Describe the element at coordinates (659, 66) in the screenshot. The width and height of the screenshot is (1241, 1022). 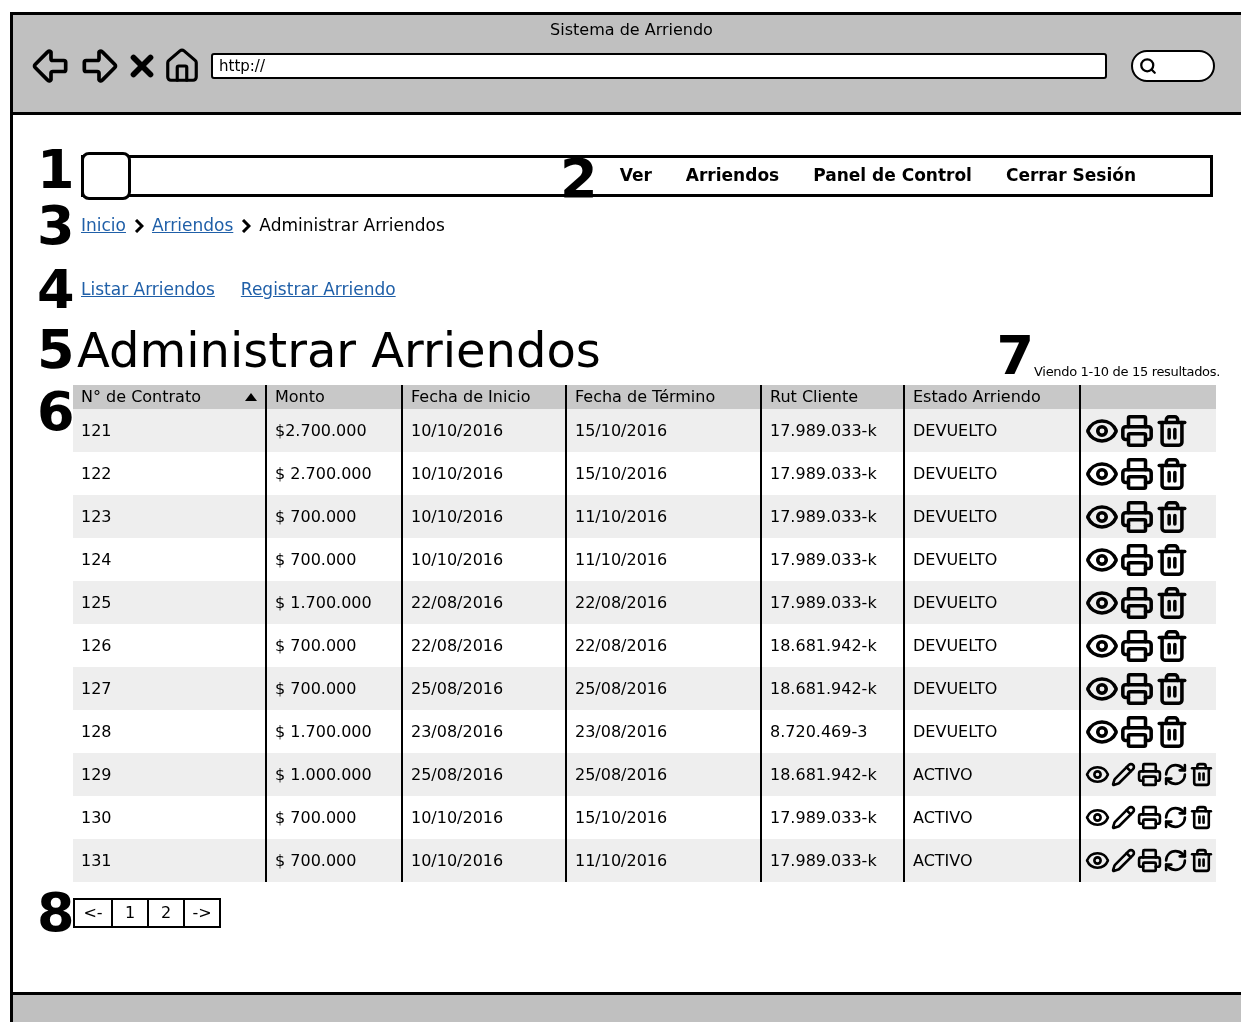
I see `url-field: http://` at that location.